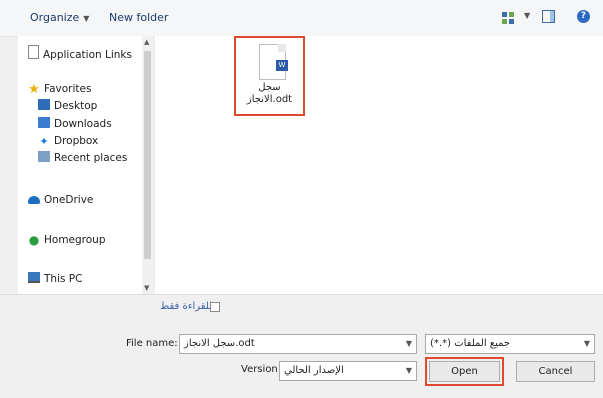 The image size is (603, 398). I want to click on dropbox-icon: ✦, so click(44, 141).